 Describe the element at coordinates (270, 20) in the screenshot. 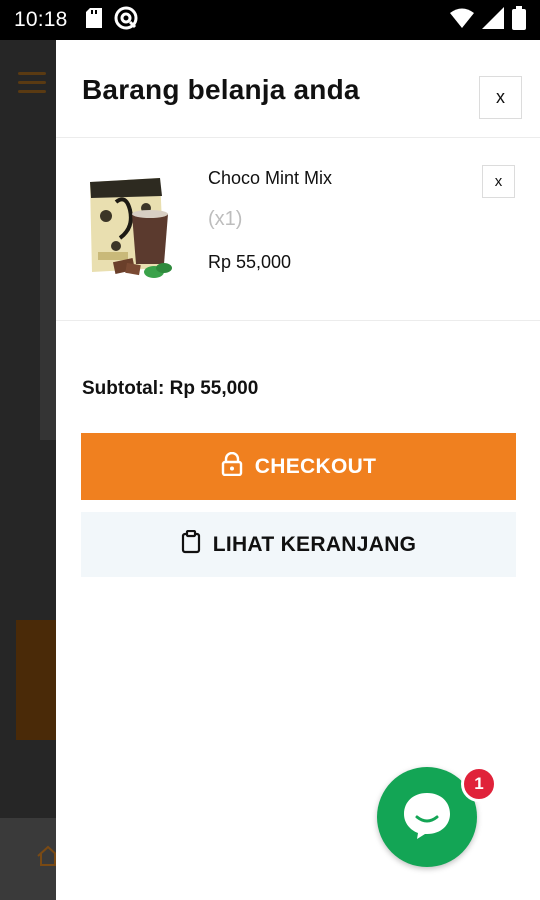

I see `status-bar: 10:18` at that location.